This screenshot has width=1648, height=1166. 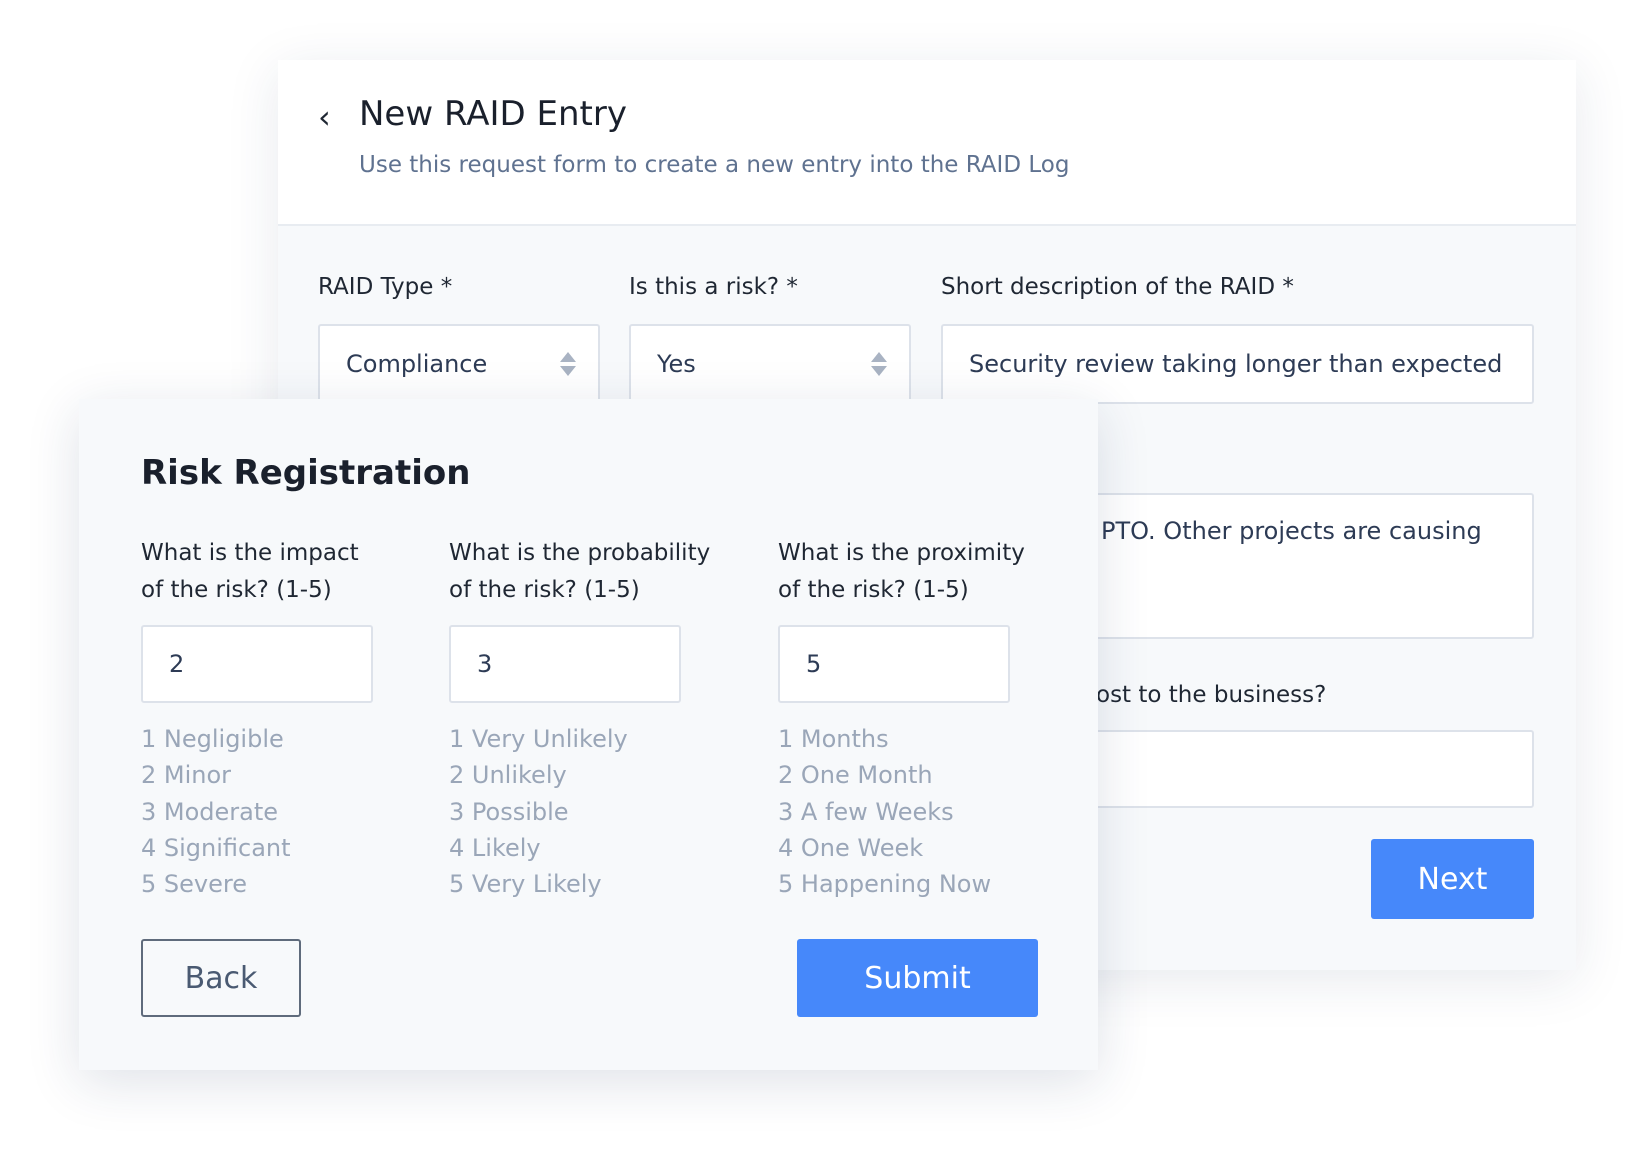 I want to click on raid-type-value: Compliance, so click(x=417, y=364).